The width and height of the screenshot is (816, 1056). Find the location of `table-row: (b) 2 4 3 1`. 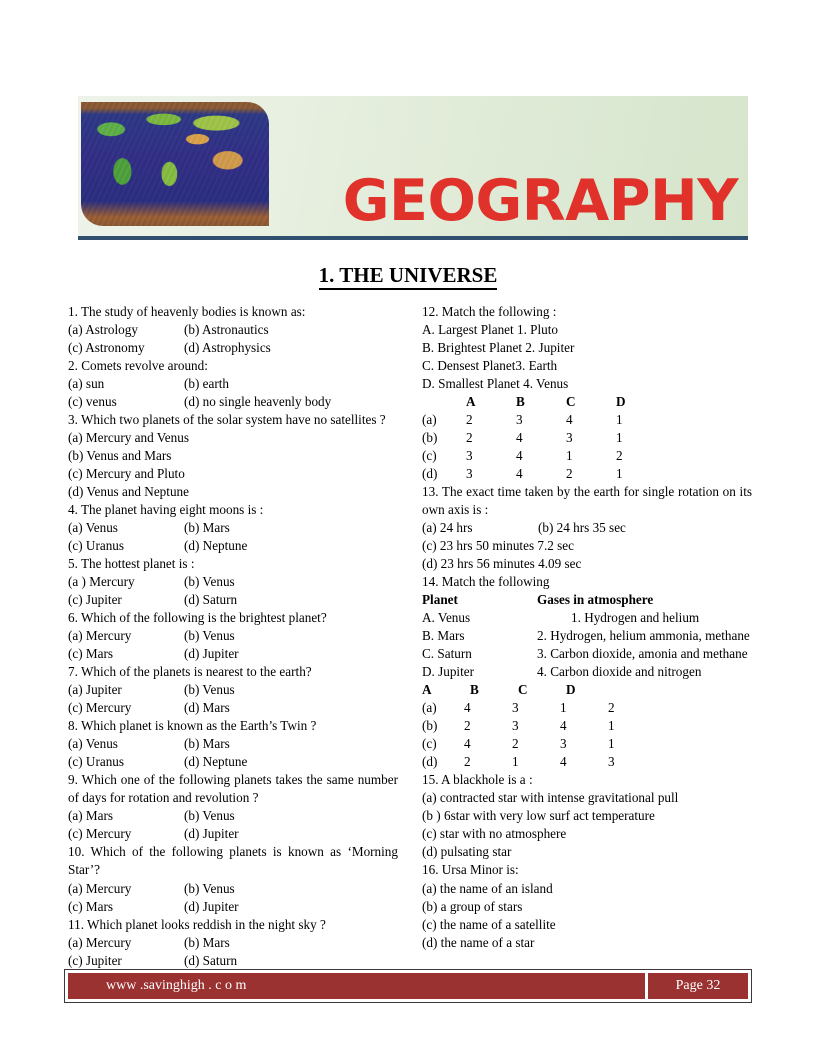

table-row: (b) 2 4 3 1 is located at coordinates (544, 438).